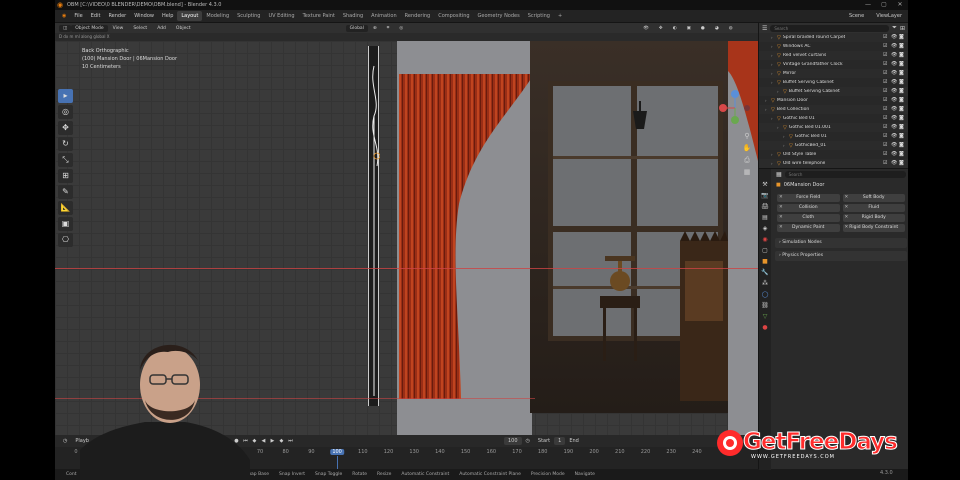 The height and width of the screenshot is (480, 960). What do you see at coordinates (833, 100) in the screenshot?
I see `outliner-row: › ▽ Mansion Door ☑ 👁 ◙` at bounding box center [833, 100].